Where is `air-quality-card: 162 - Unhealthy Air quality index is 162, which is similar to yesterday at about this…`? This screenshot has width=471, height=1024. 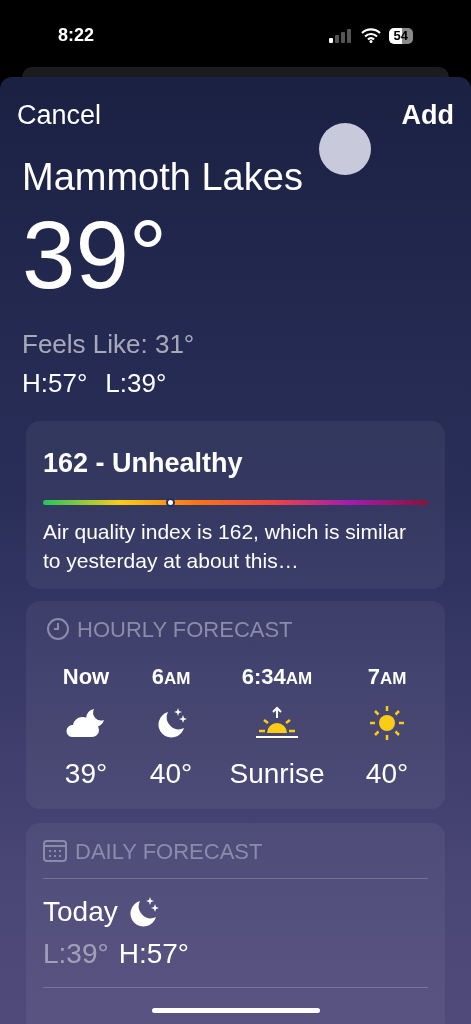
air-quality-card: 162 - Unhealthy Air quality index is 162, which is similar to yesterday at about this… is located at coordinates (235, 505).